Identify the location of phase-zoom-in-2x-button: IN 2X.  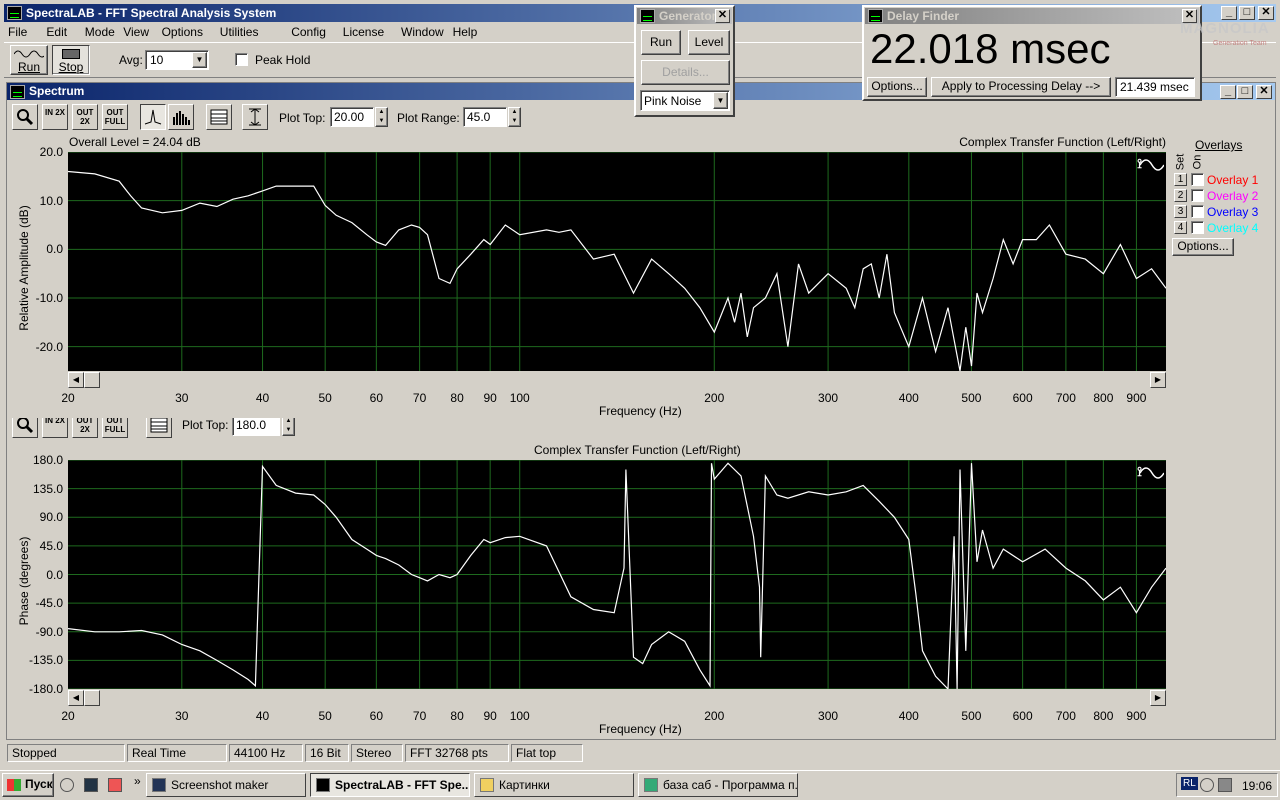
(55, 428).